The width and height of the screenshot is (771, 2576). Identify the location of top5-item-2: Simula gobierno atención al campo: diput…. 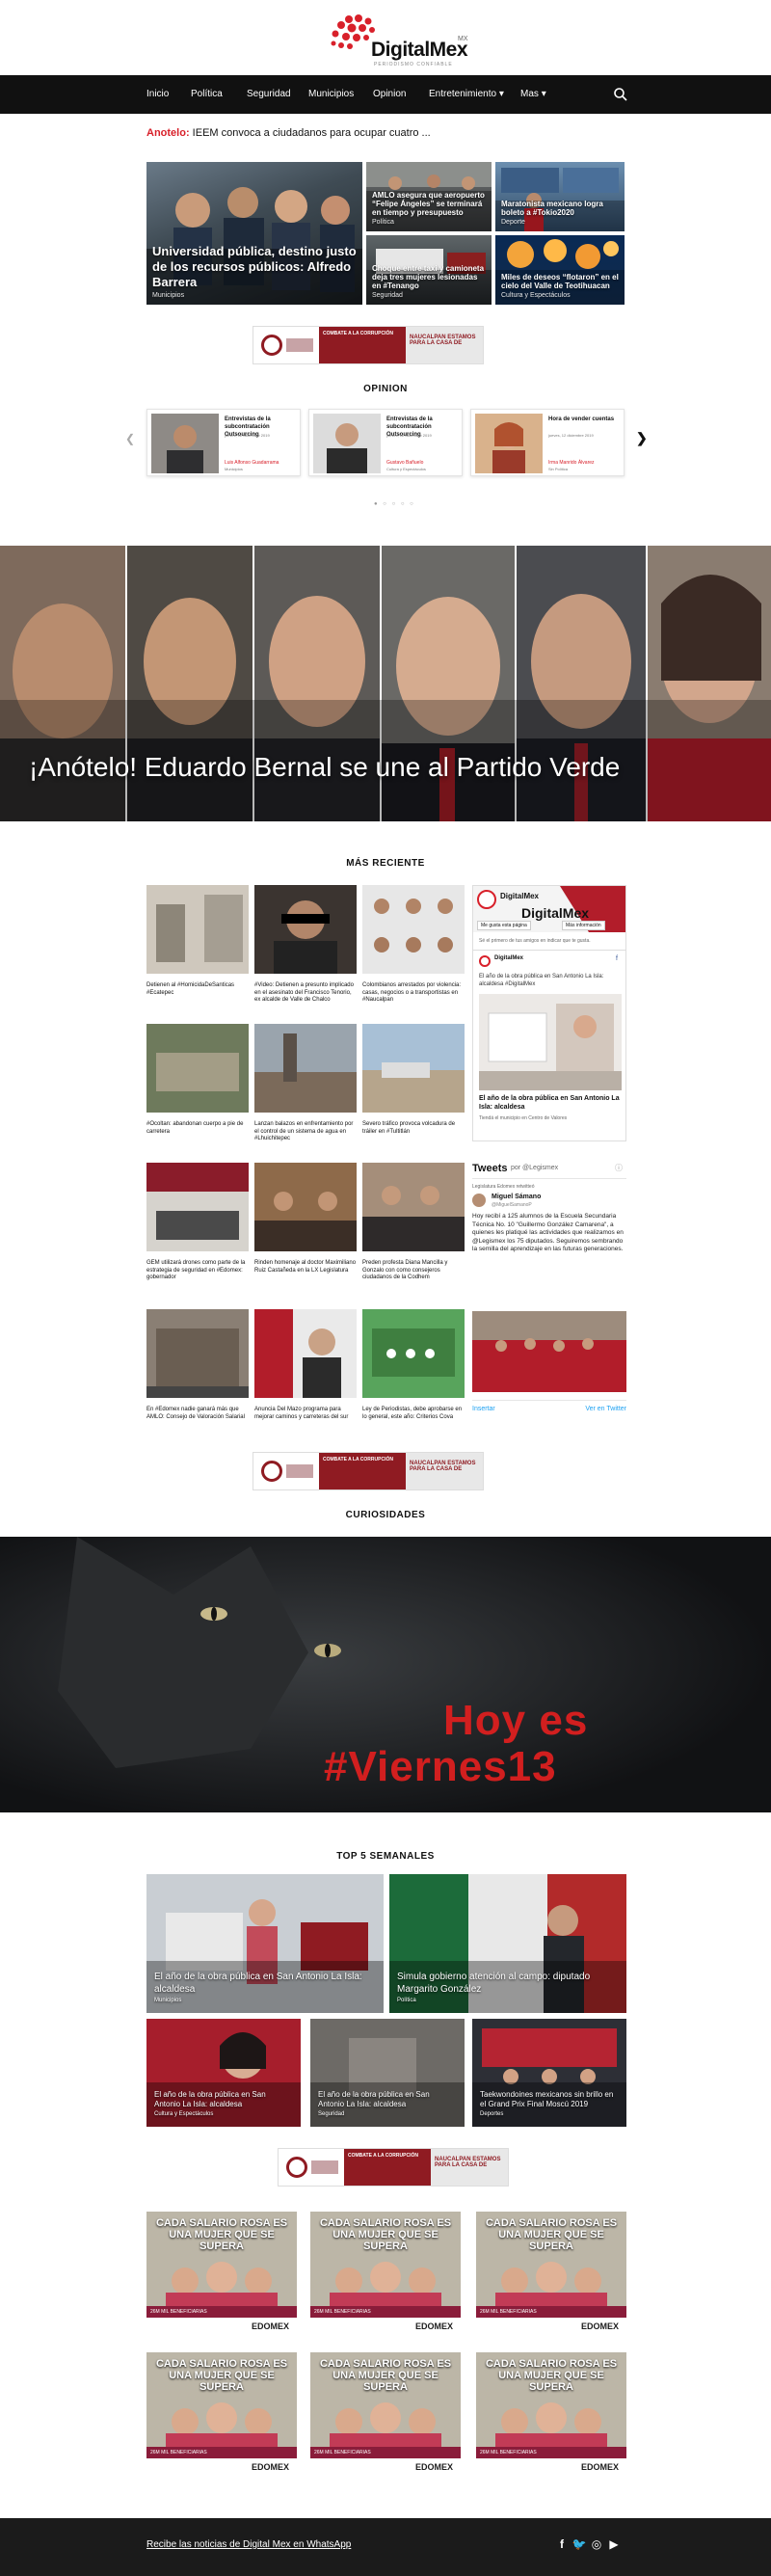
(507, 1944).